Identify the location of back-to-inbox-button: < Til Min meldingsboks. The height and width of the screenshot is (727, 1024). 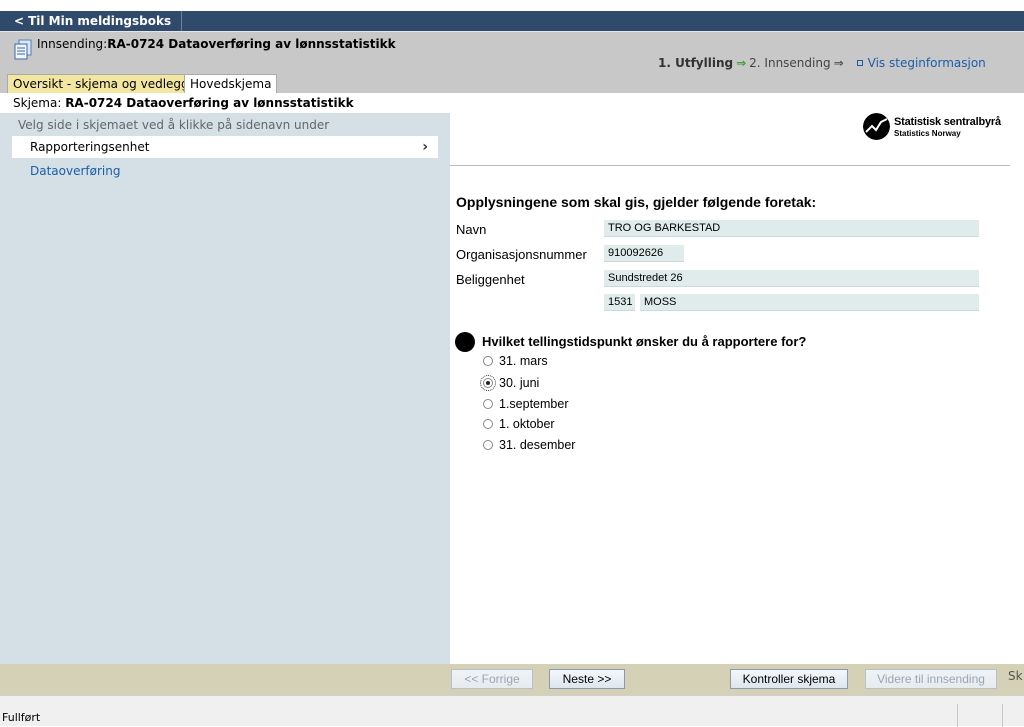
(94, 21).